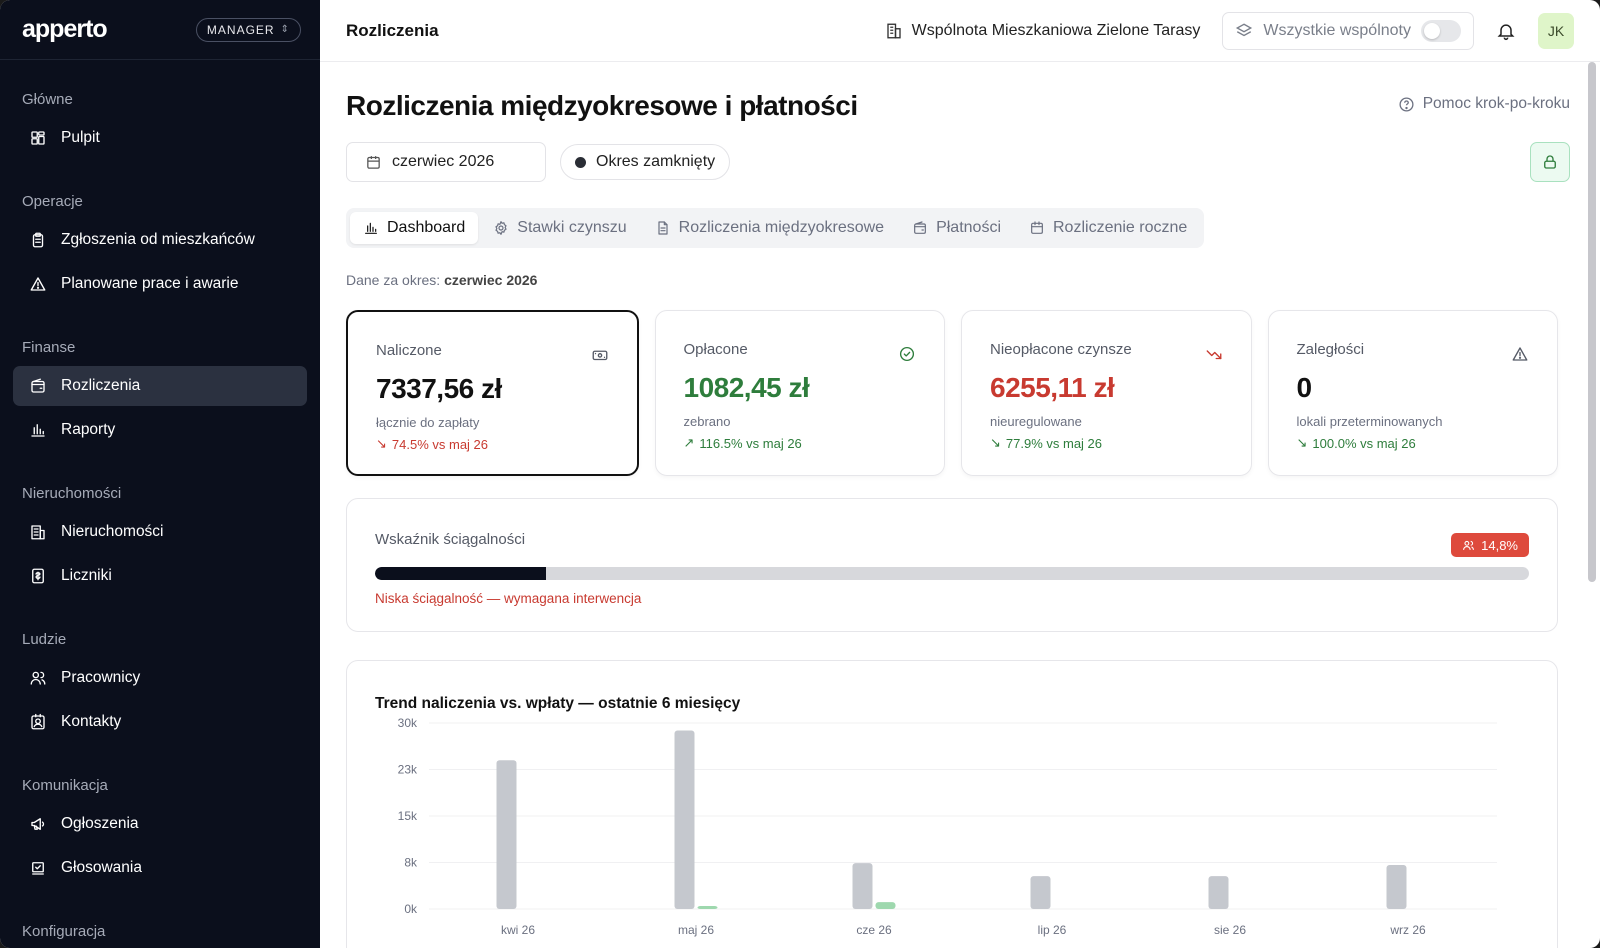 The height and width of the screenshot is (948, 1600). What do you see at coordinates (160, 868) in the screenshot?
I see `sidebar-item: Głosowania` at bounding box center [160, 868].